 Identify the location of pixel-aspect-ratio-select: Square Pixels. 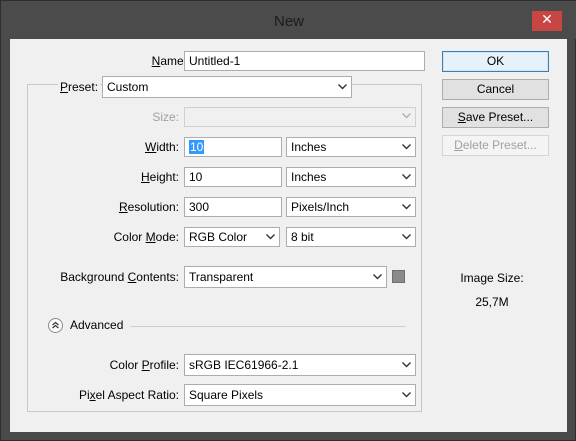
(300, 395).